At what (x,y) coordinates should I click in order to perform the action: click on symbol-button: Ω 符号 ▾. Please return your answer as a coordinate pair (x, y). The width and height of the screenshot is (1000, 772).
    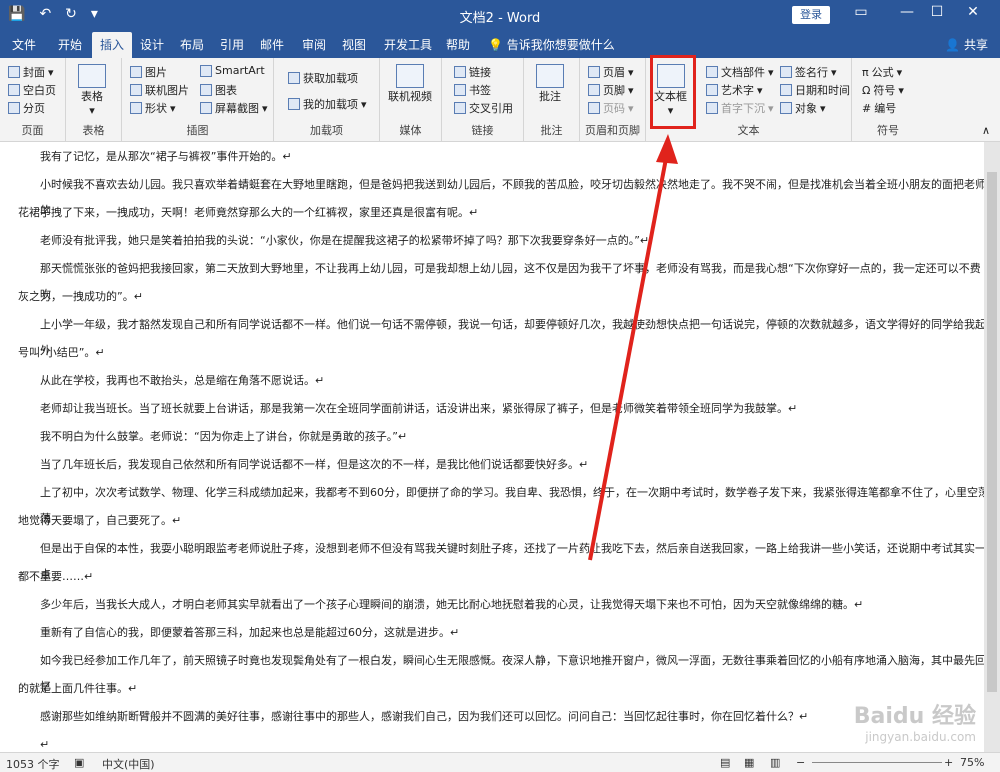
    Looking at the image, I should click on (883, 90).